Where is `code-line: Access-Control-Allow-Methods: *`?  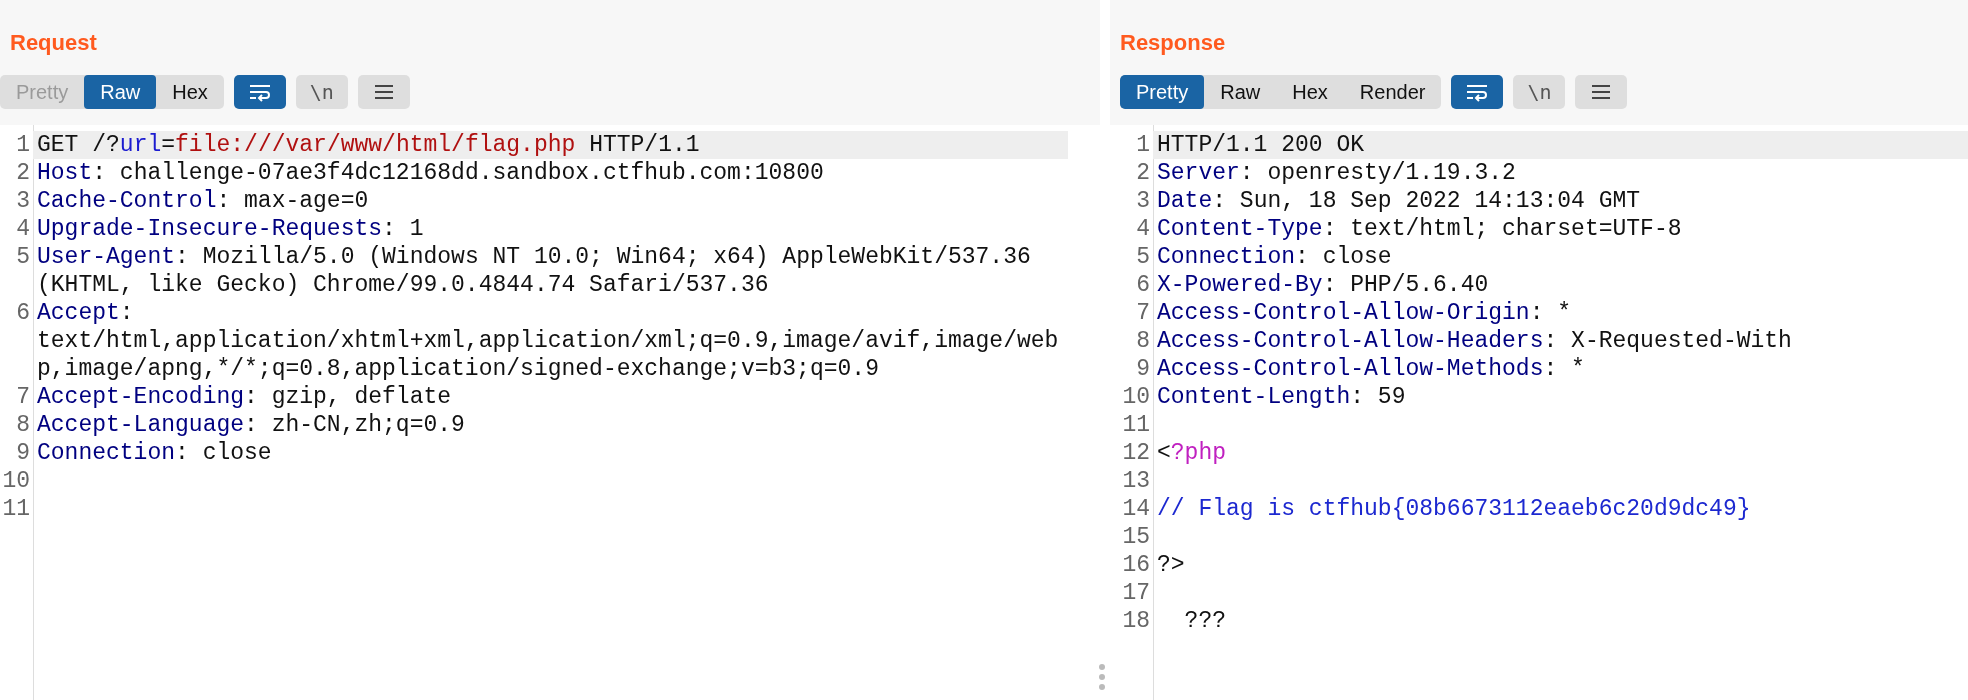 code-line: Access-Control-Allow-Methods: * is located at coordinates (1371, 369).